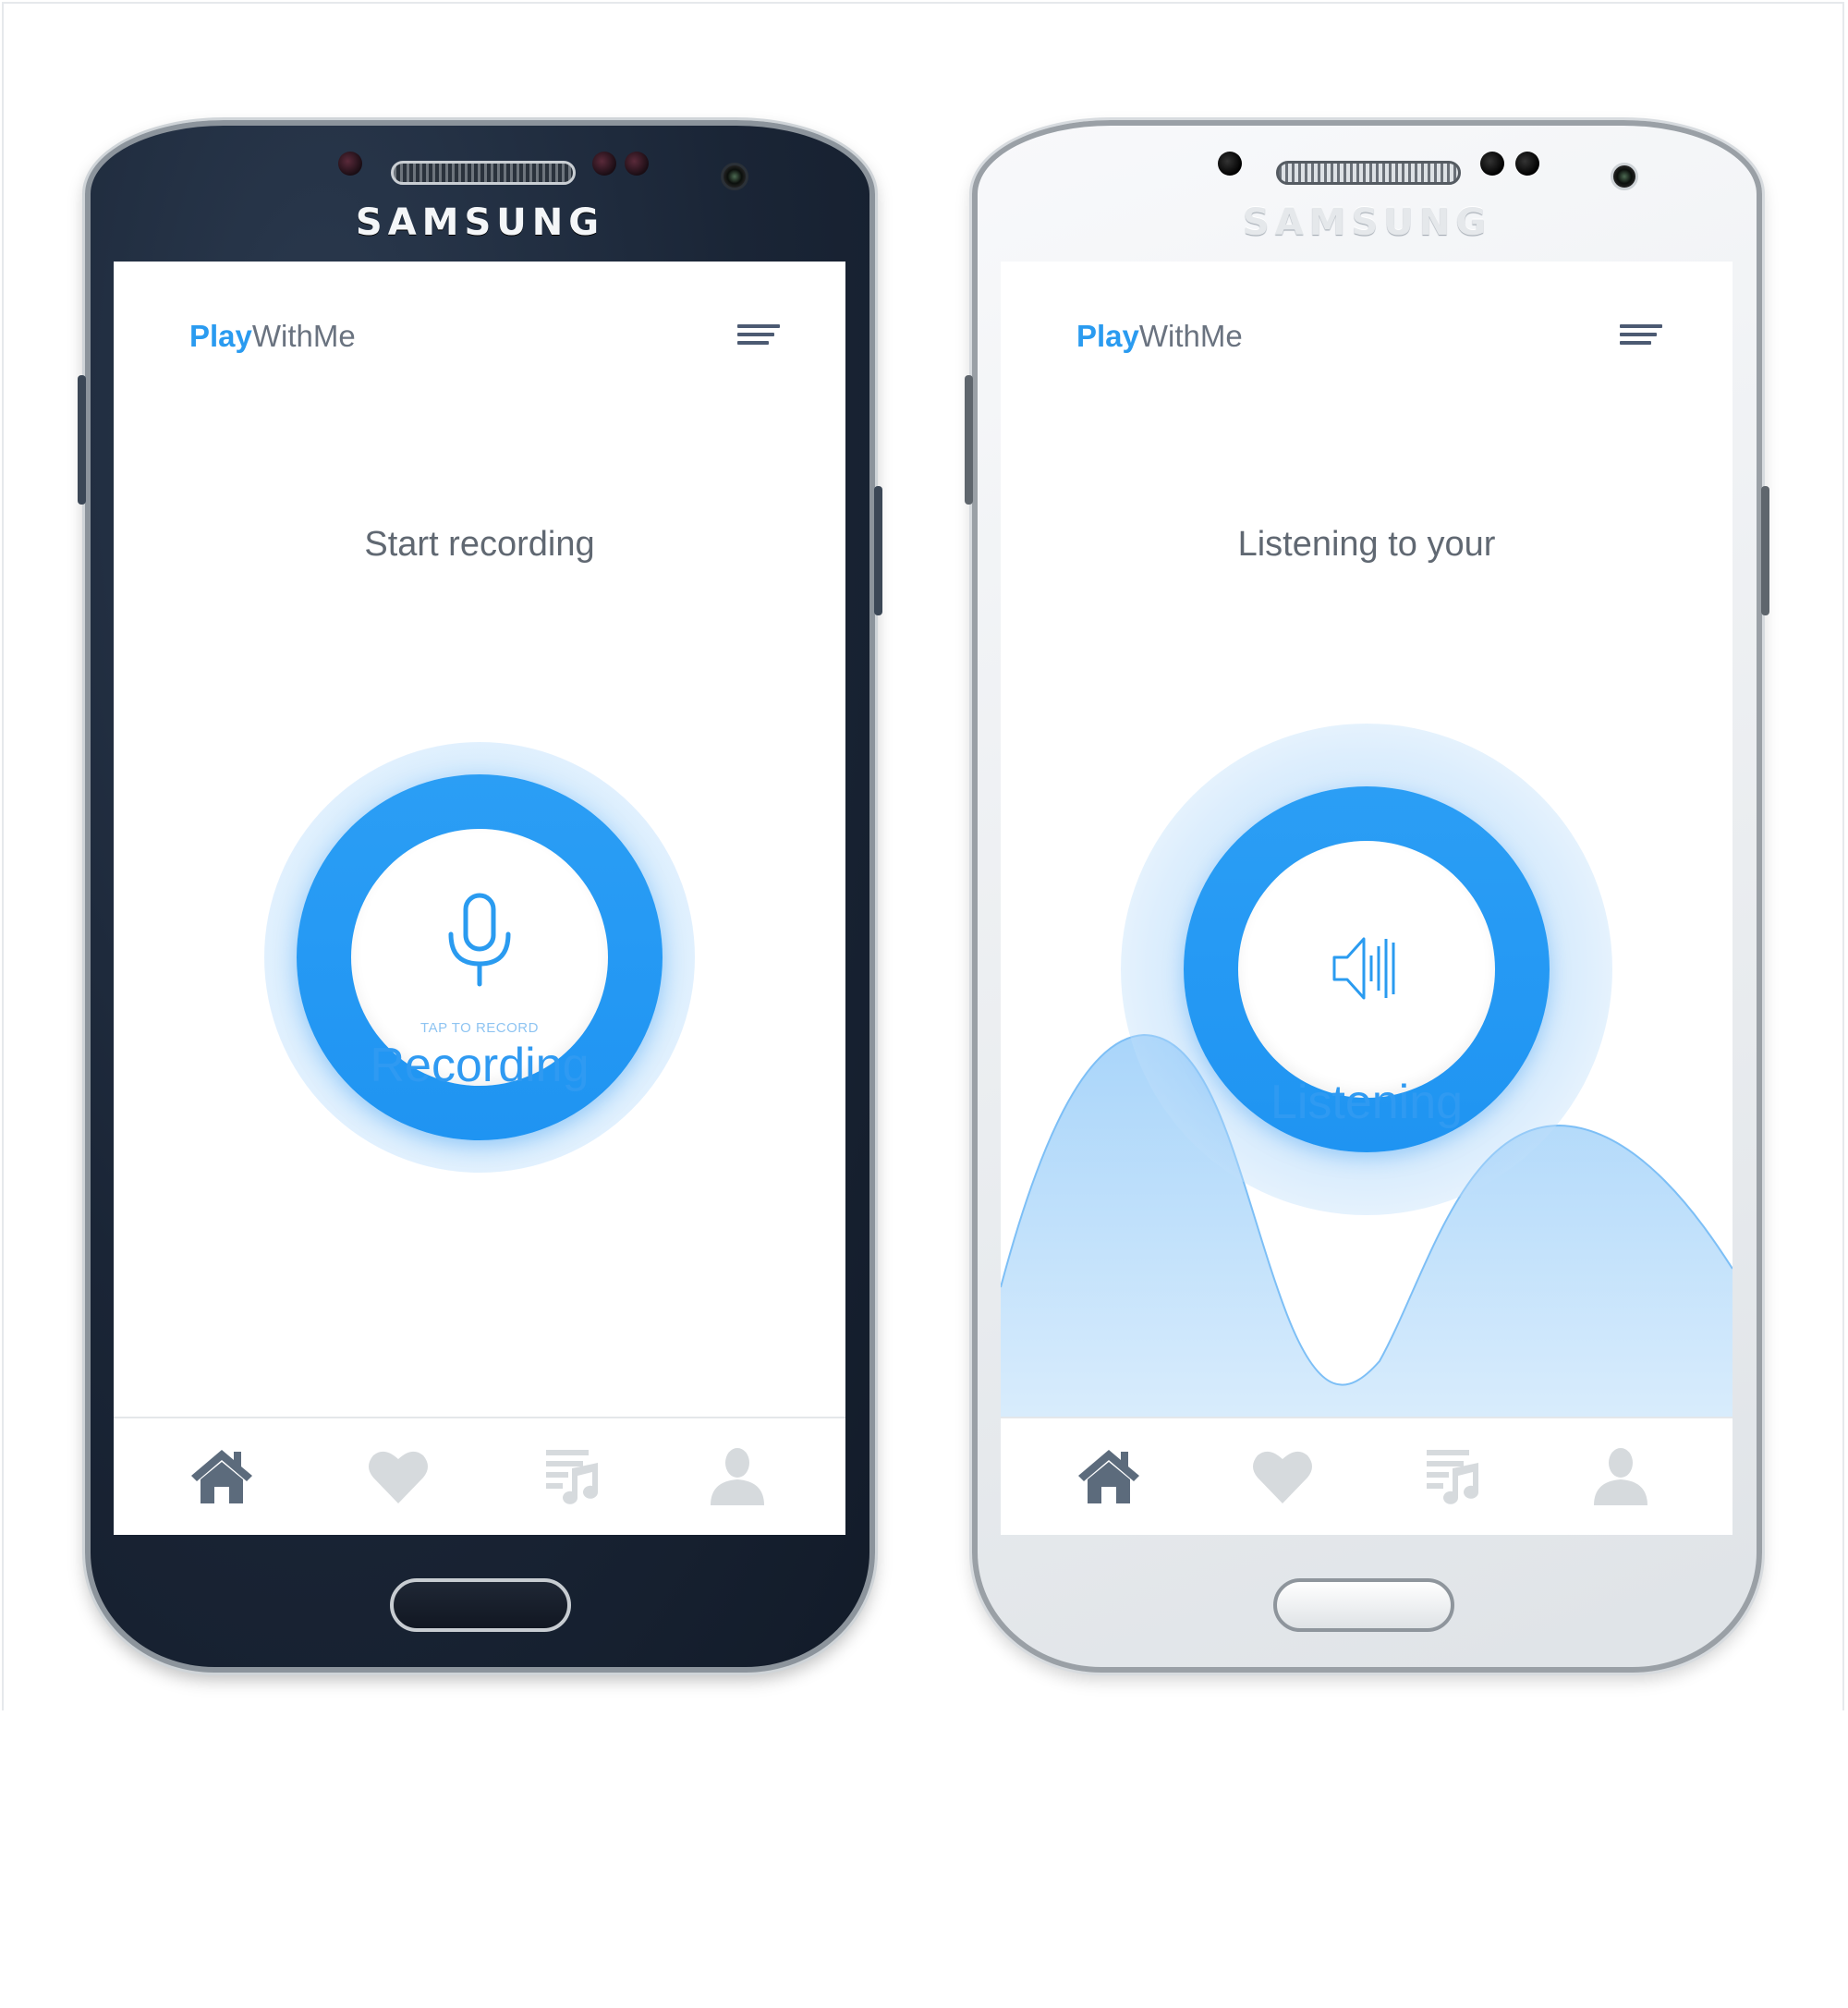 This screenshot has width=1848, height=2008. Describe the element at coordinates (1366, 545) in the screenshot. I see `status-prompt: Listening to your` at that location.